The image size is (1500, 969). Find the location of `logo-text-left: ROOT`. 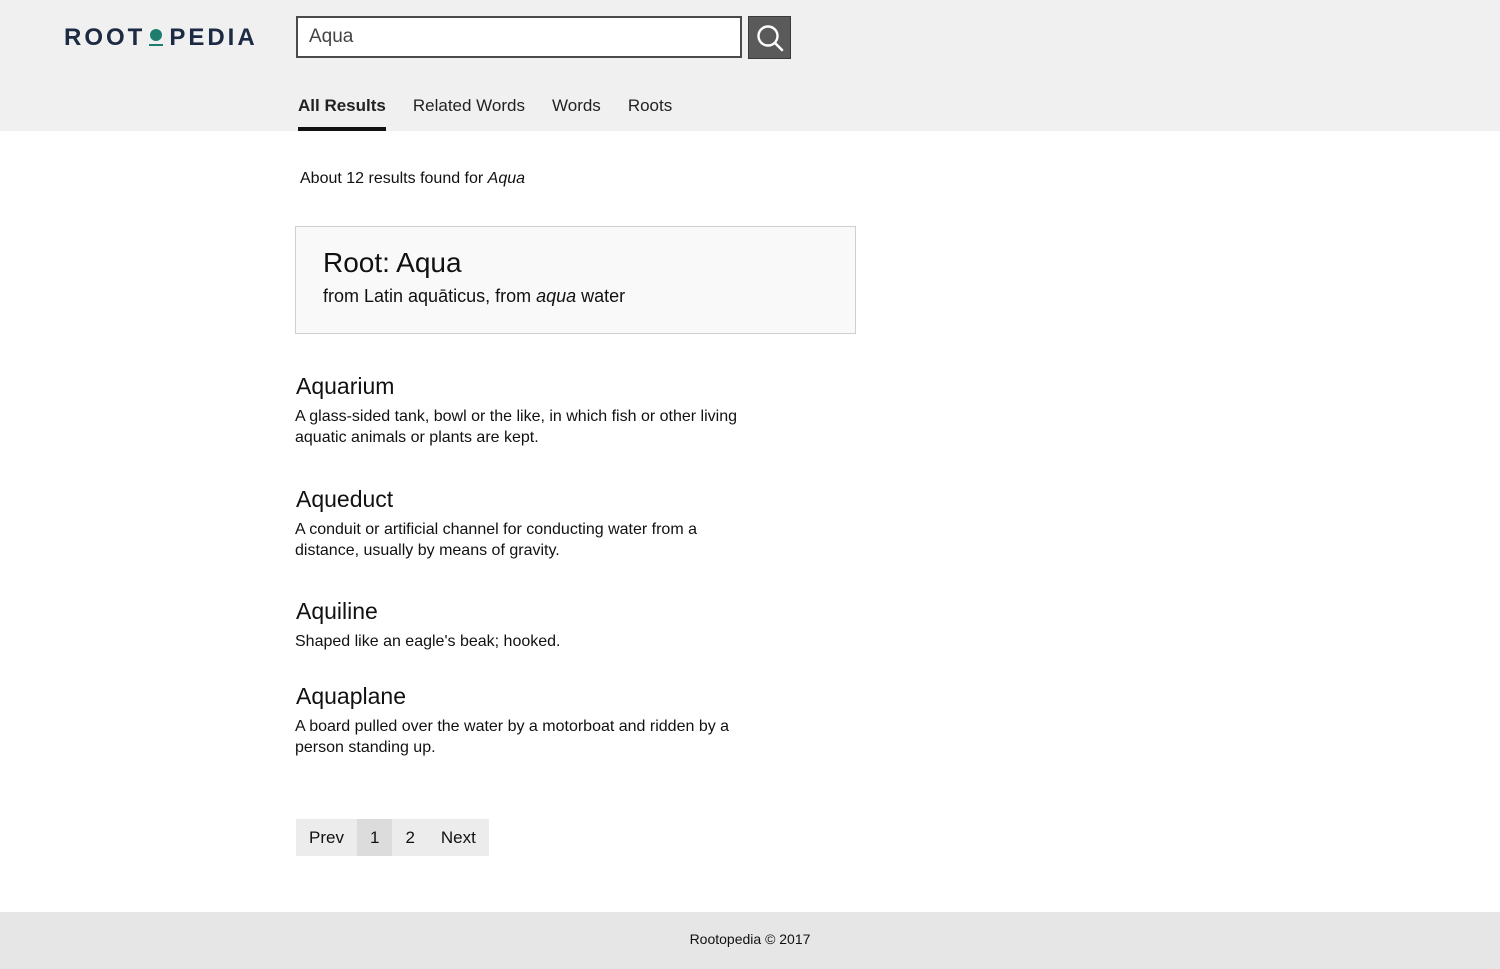

logo-text-left: ROOT is located at coordinates (105, 37).